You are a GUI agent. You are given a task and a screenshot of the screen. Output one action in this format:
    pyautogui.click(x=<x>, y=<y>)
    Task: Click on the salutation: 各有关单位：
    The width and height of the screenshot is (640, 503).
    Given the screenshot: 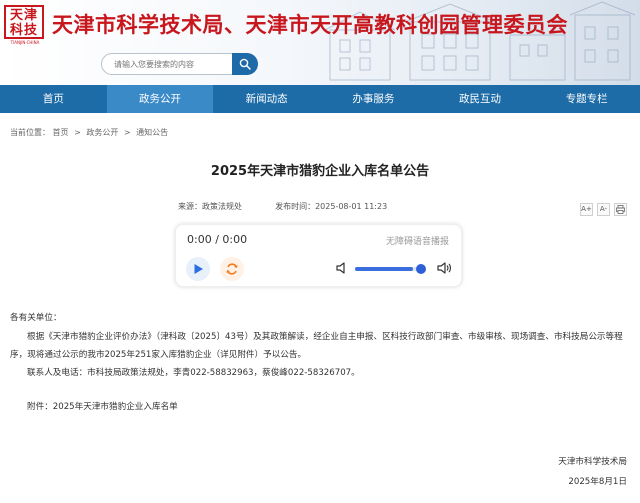 What is the action you would take?
    pyautogui.click(x=36, y=318)
    